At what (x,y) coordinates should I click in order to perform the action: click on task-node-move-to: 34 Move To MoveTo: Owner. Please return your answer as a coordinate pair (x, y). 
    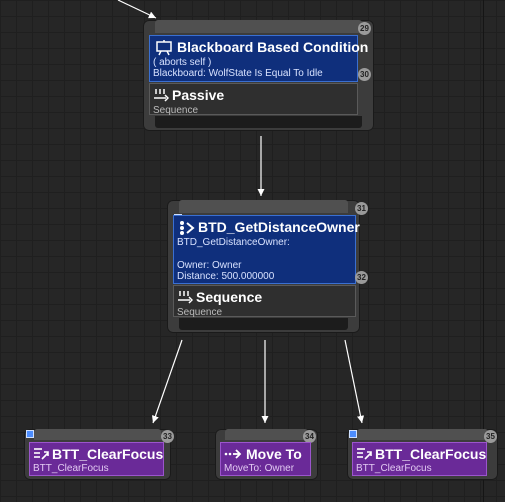
    Looking at the image, I should click on (266, 454).